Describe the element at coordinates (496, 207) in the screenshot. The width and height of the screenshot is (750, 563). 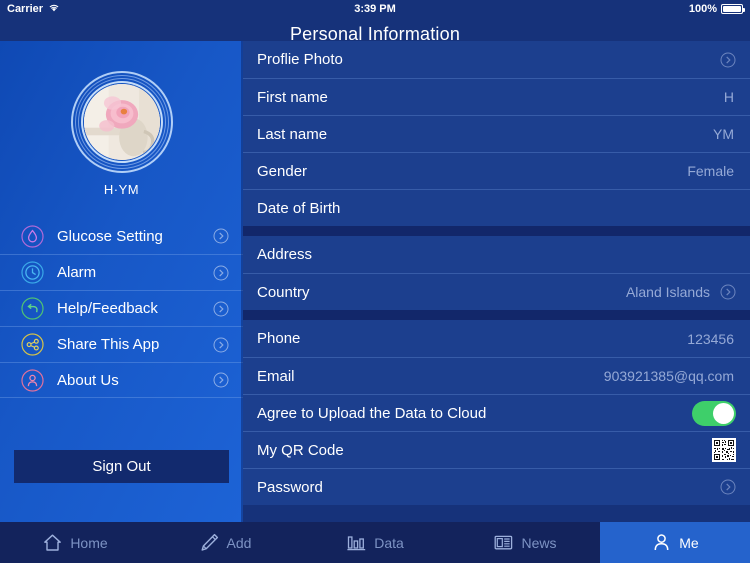
I see `row-date-of-birth: Date of Birth` at that location.